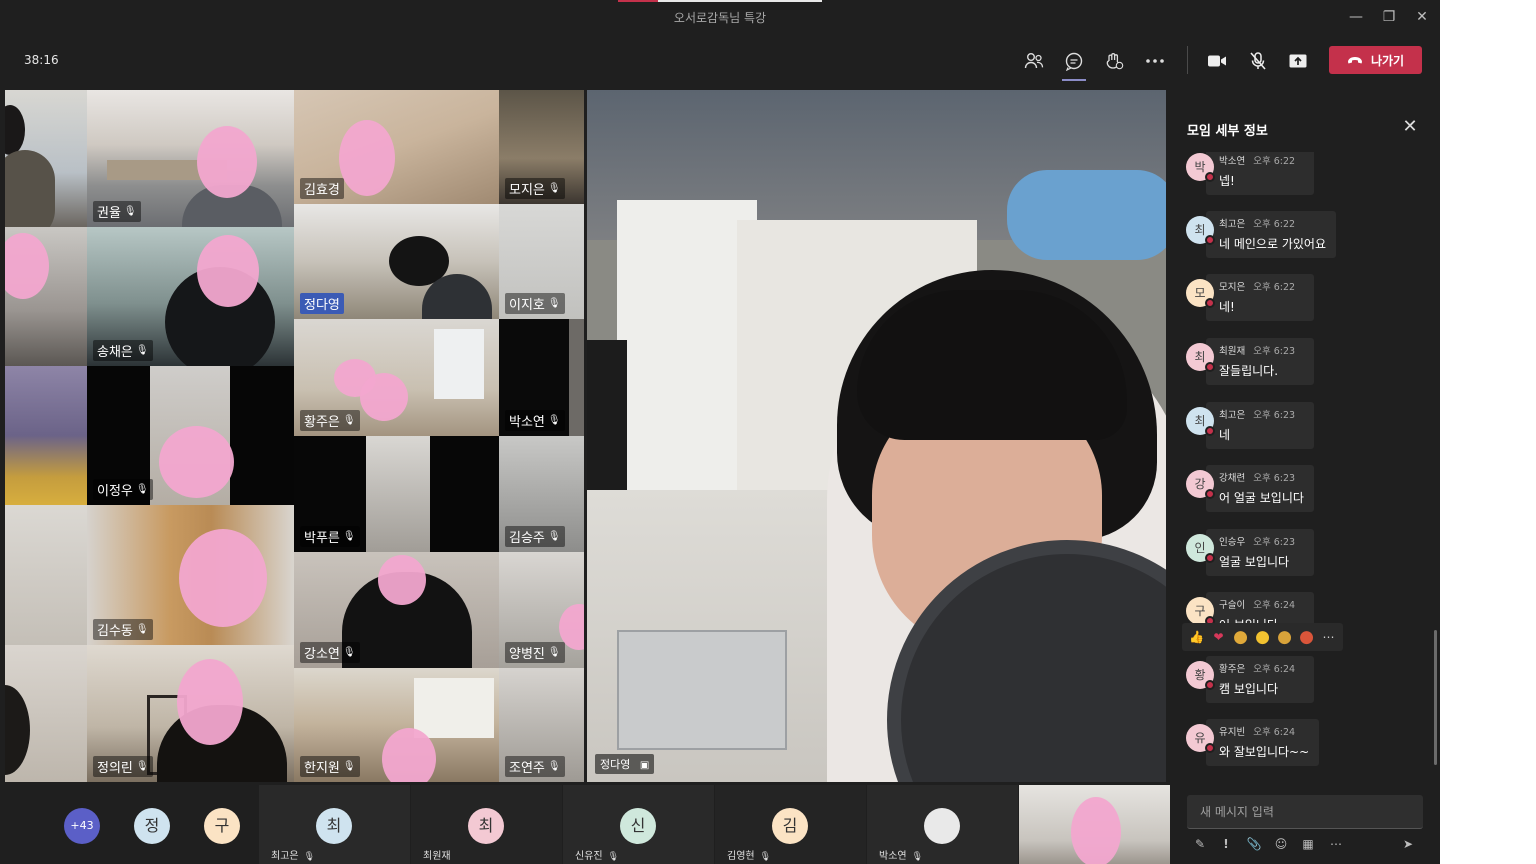 Image resolution: width=1536 pixels, height=864 pixels. I want to click on more-actions-button, so click(1155, 61).